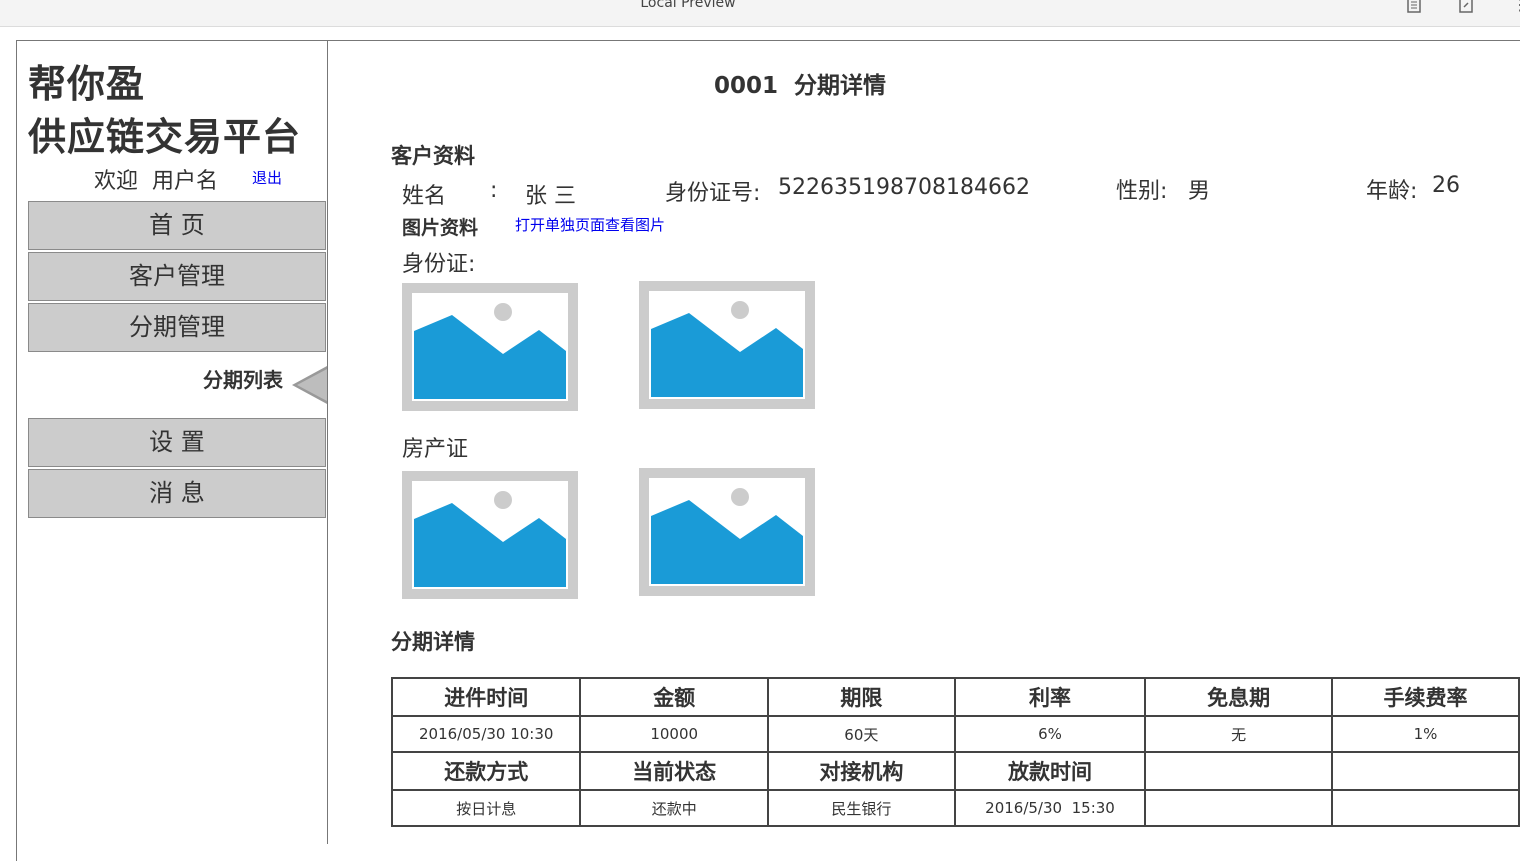 The width and height of the screenshot is (1520, 861). I want to click on nav-item-customers: 客户管理, so click(177, 276).